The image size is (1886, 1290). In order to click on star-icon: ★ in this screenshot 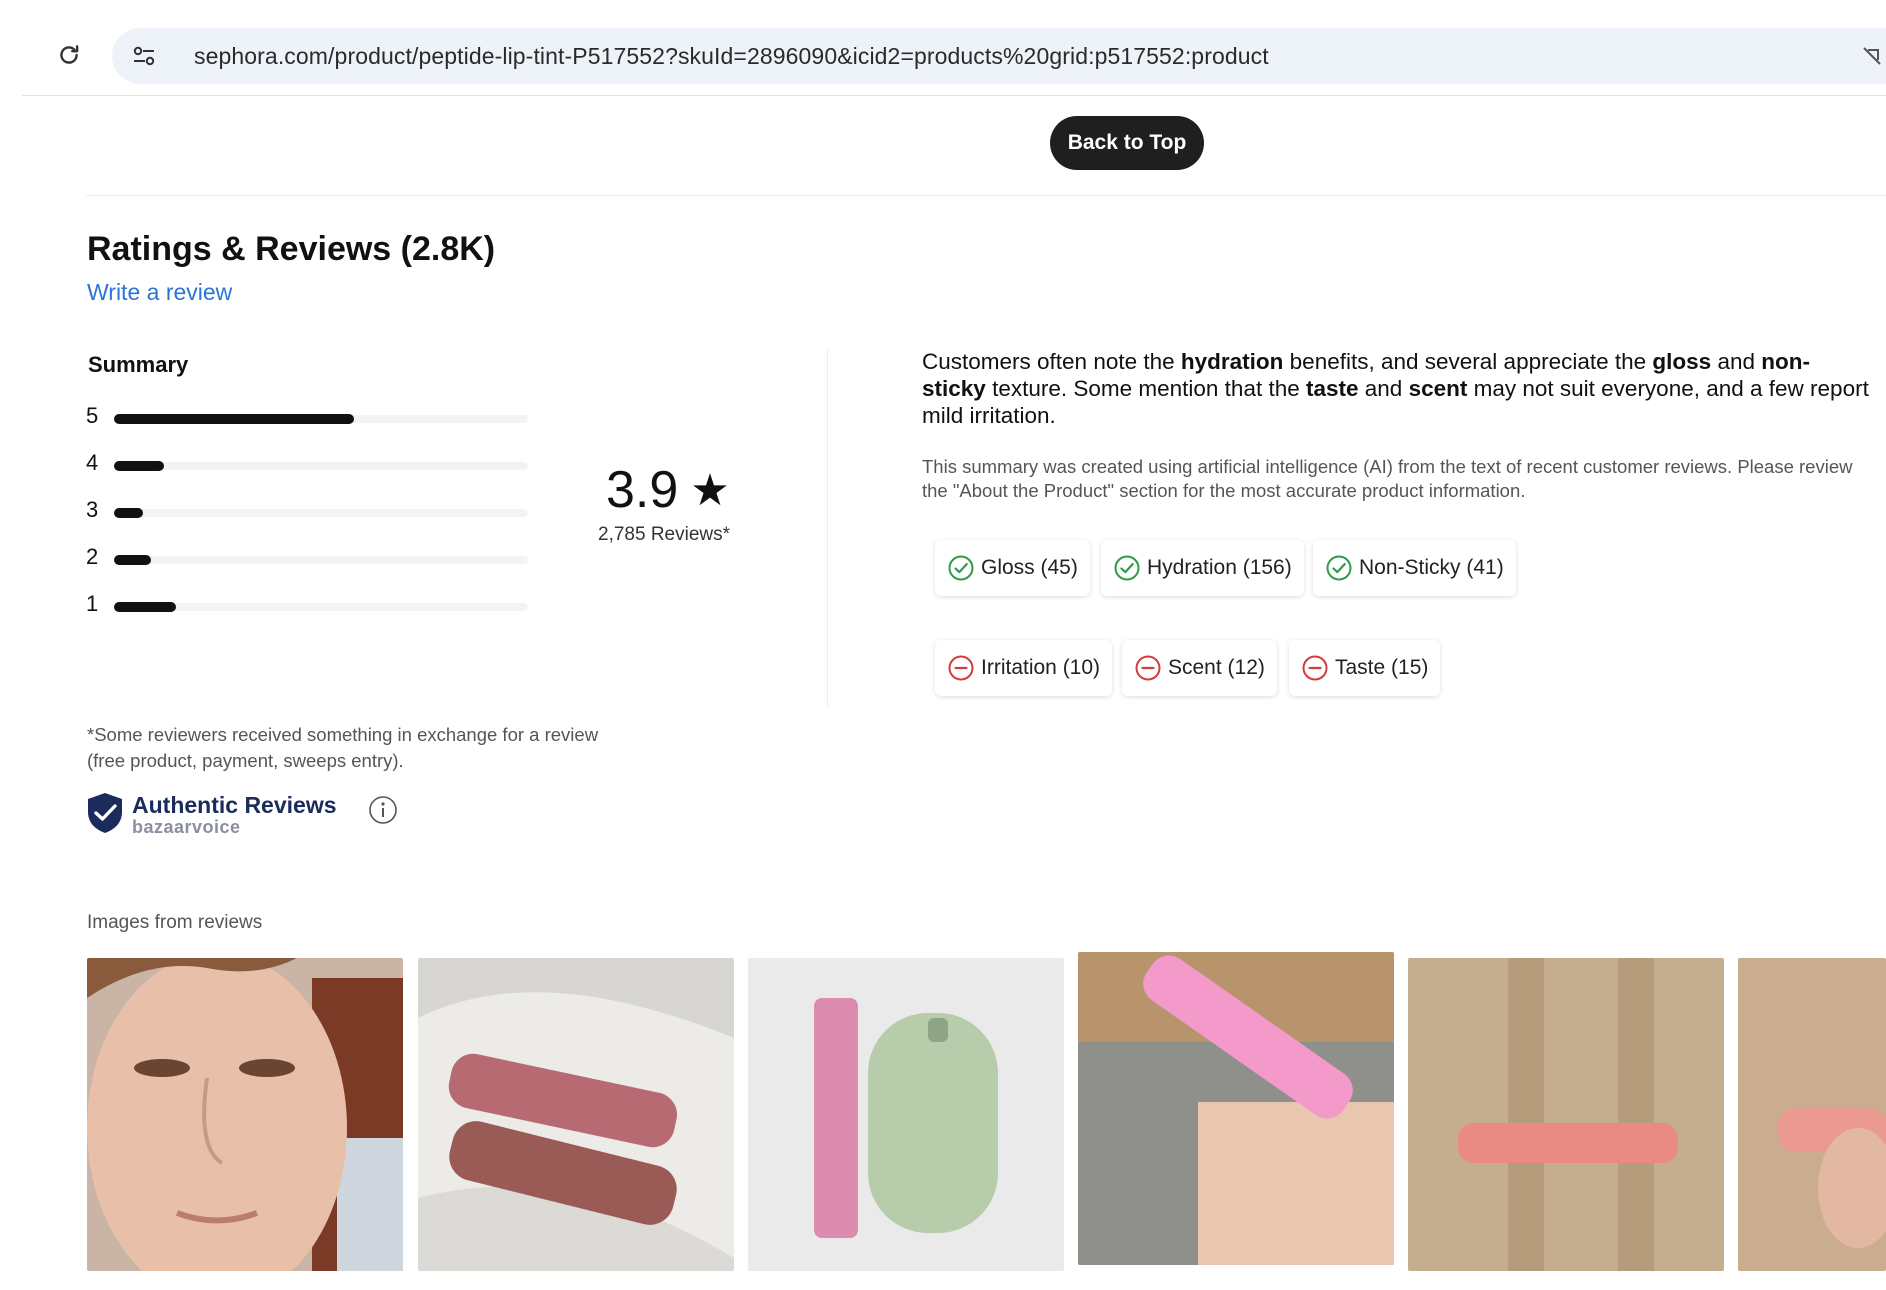, I will do `click(710, 490)`.